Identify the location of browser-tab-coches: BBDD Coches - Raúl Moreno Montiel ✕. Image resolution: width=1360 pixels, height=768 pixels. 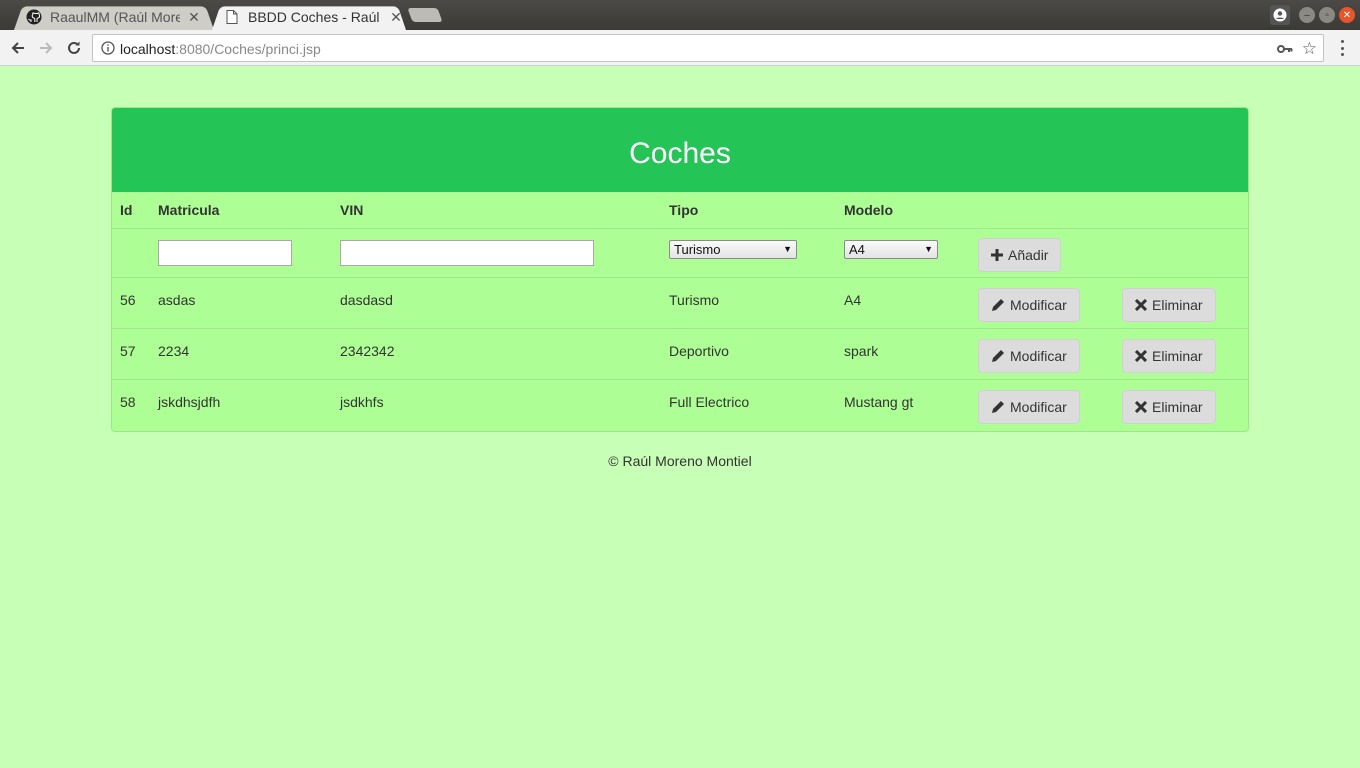
(309, 17).